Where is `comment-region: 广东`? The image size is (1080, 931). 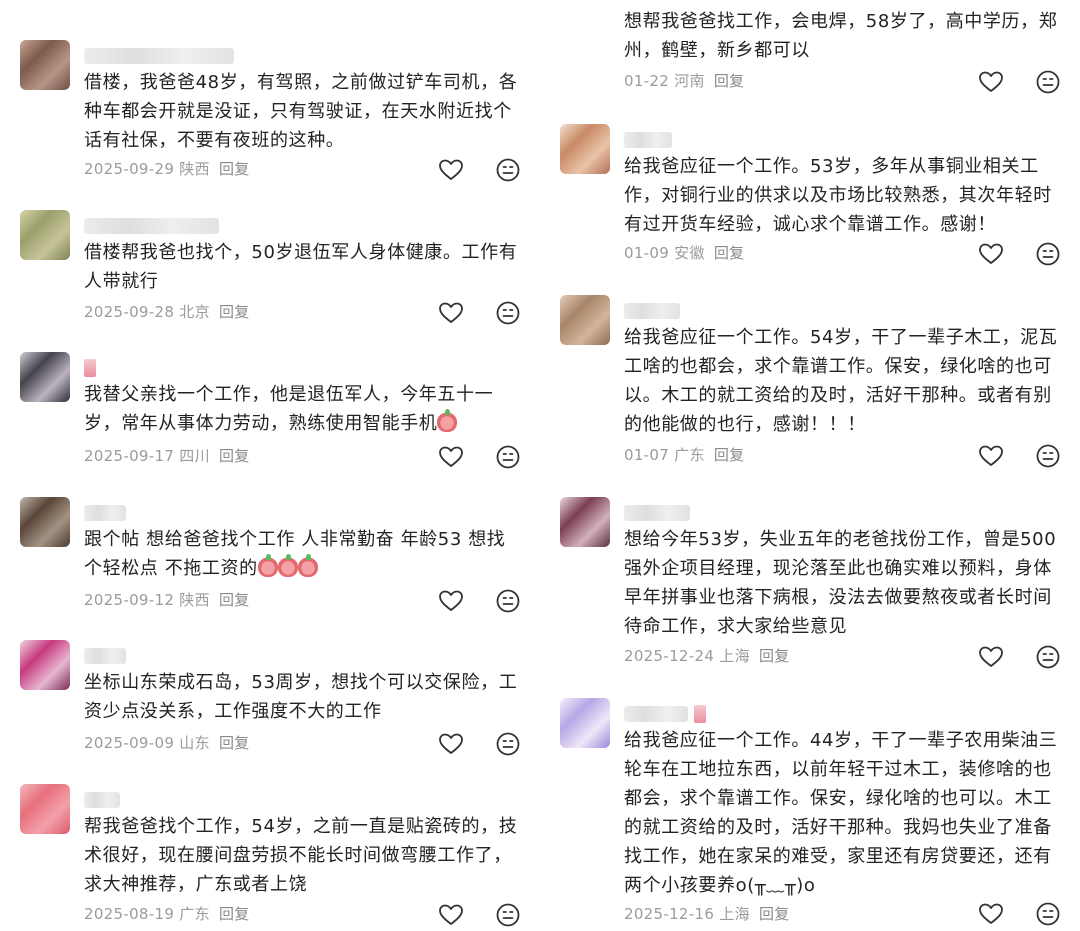 comment-region: 广东 is located at coordinates (689, 455).